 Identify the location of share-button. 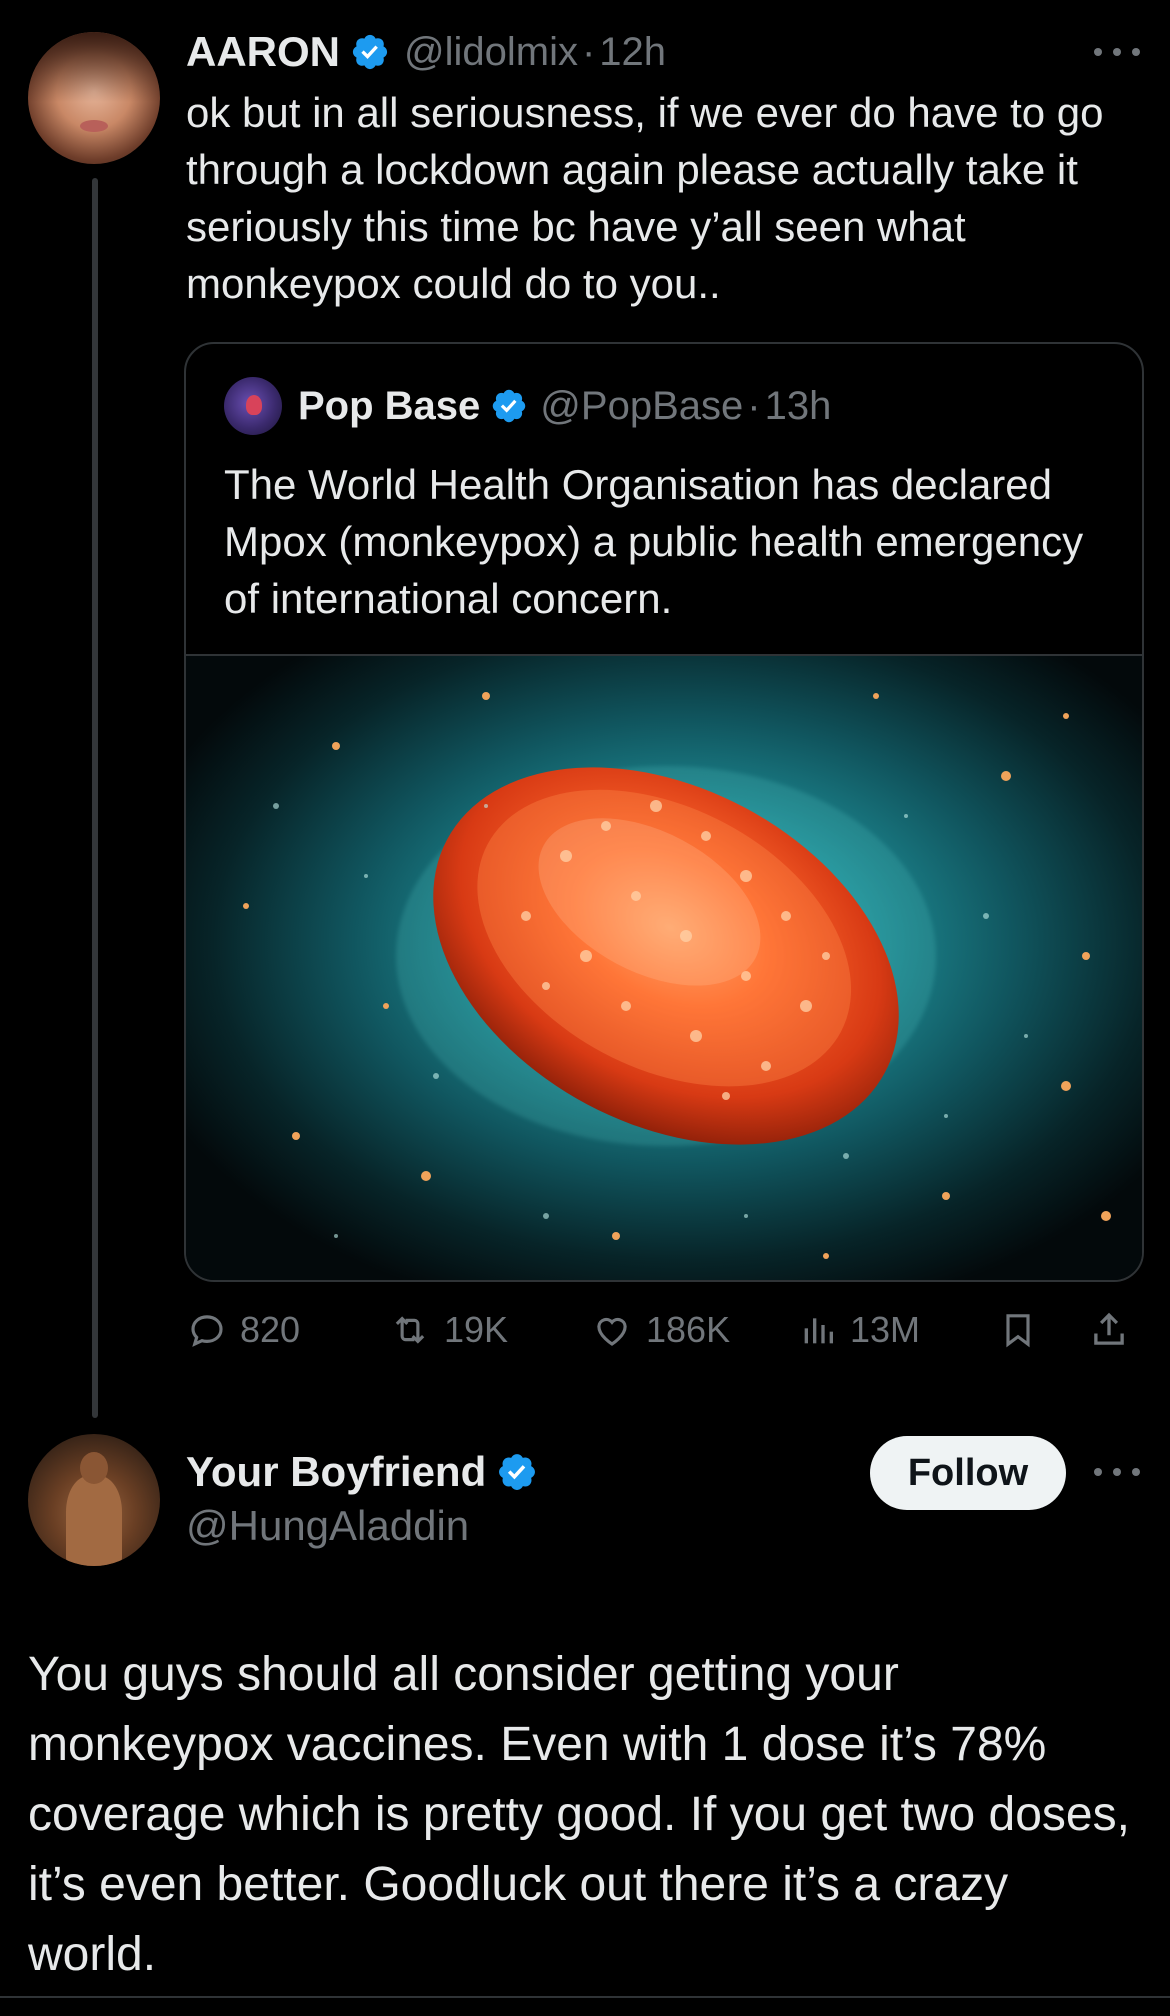
(1115, 1330).